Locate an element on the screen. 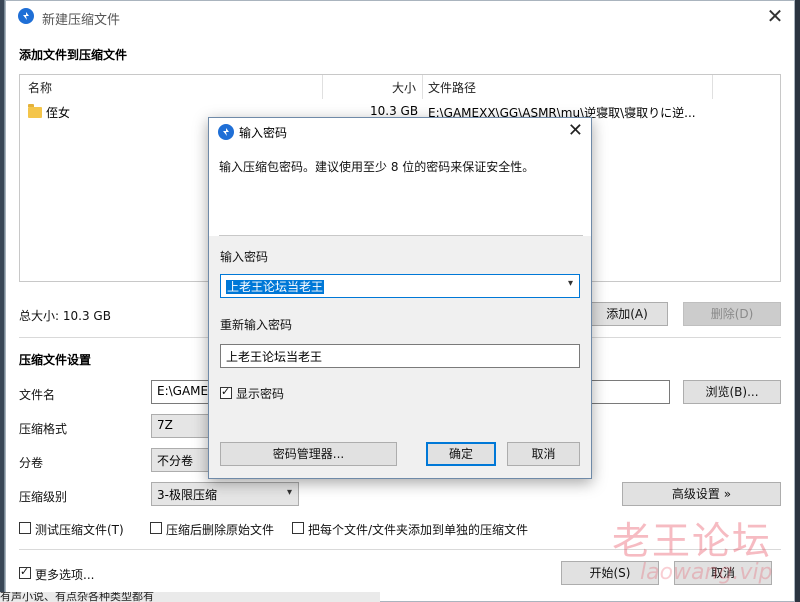 Image resolution: width=800 pixels, height=602 pixels. format-select: 7Z is located at coordinates (181, 426).